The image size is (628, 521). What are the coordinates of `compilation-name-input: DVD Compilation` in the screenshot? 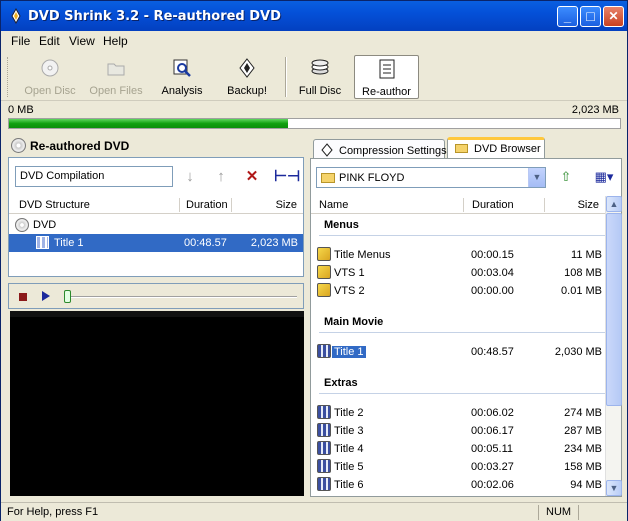 It's located at (94, 176).